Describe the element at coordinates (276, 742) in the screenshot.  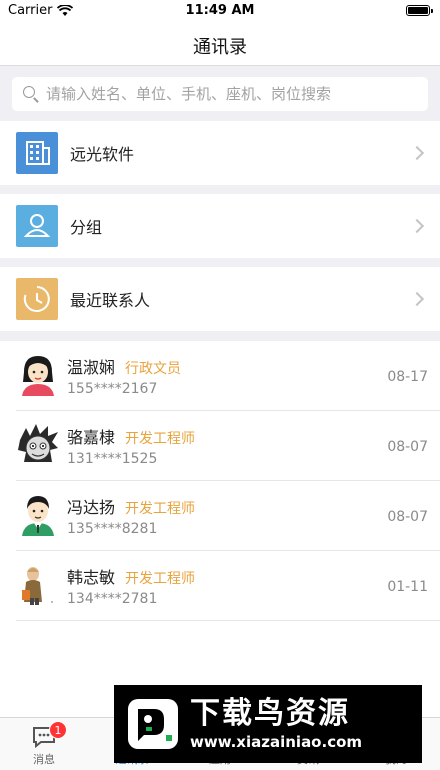
I see `watermark-url: www.xiazainiao.com` at that location.